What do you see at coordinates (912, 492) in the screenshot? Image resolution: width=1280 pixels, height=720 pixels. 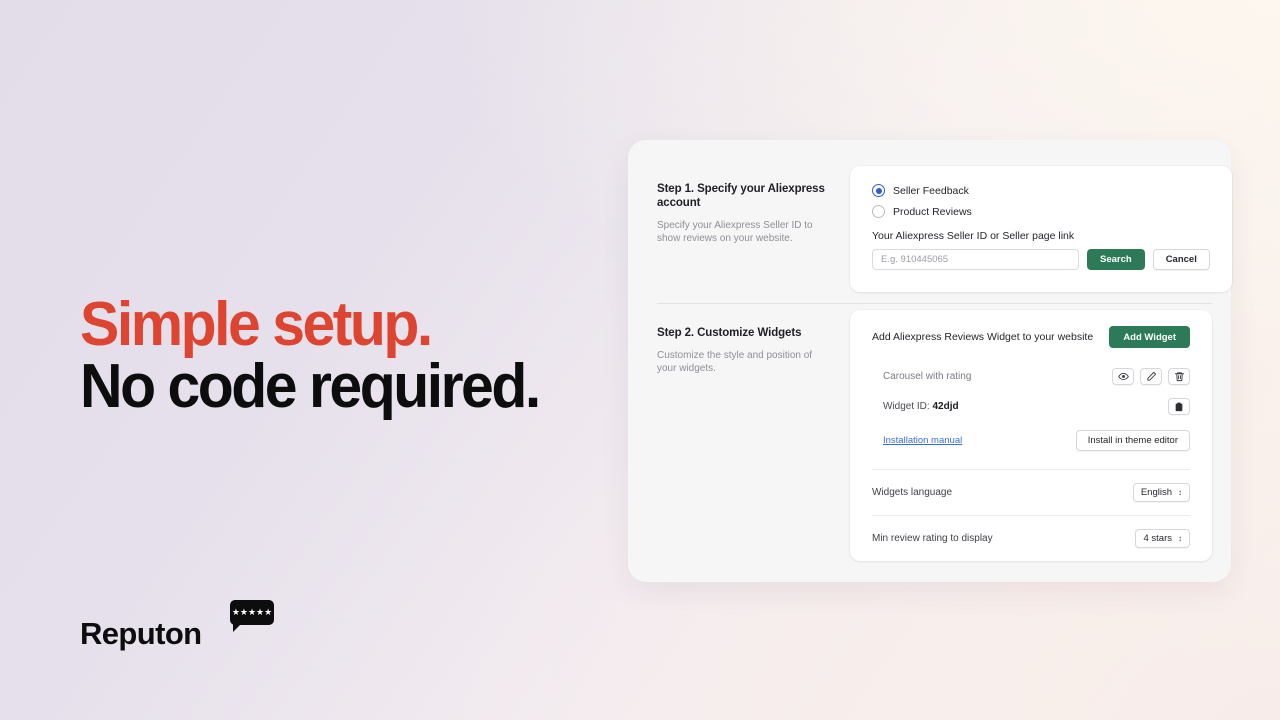 I see `widgets-language-label: Widgets language` at bounding box center [912, 492].